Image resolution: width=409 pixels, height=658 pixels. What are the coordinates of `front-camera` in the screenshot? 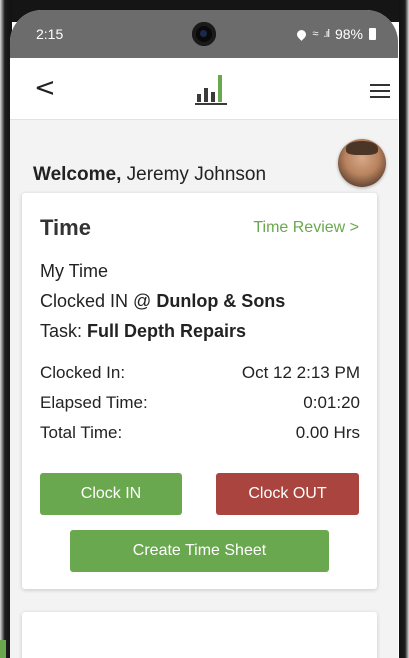 It's located at (204, 34).